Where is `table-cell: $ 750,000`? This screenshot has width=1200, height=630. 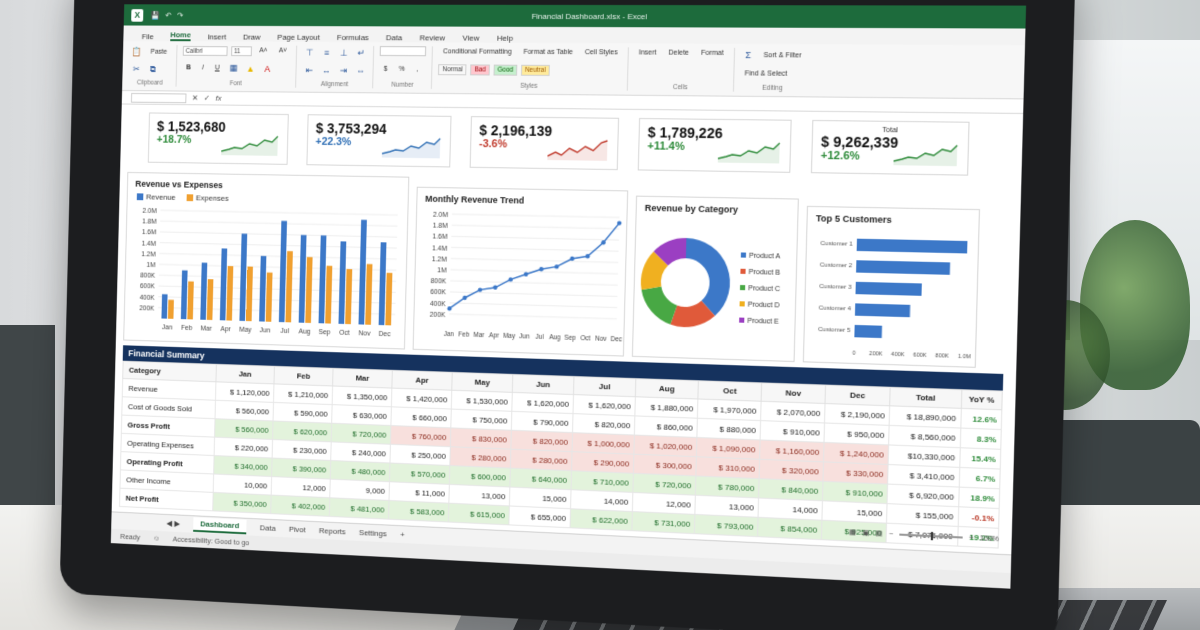
table-cell: $ 750,000 is located at coordinates (481, 420).